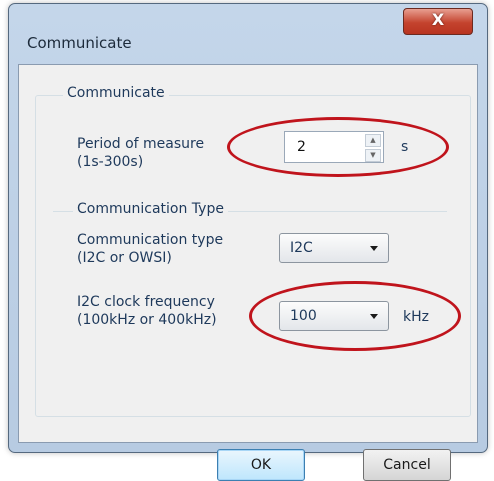  Describe the element at coordinates (355, 316) in the screenshot. I see `highlight-ellipse-clock` at that location.